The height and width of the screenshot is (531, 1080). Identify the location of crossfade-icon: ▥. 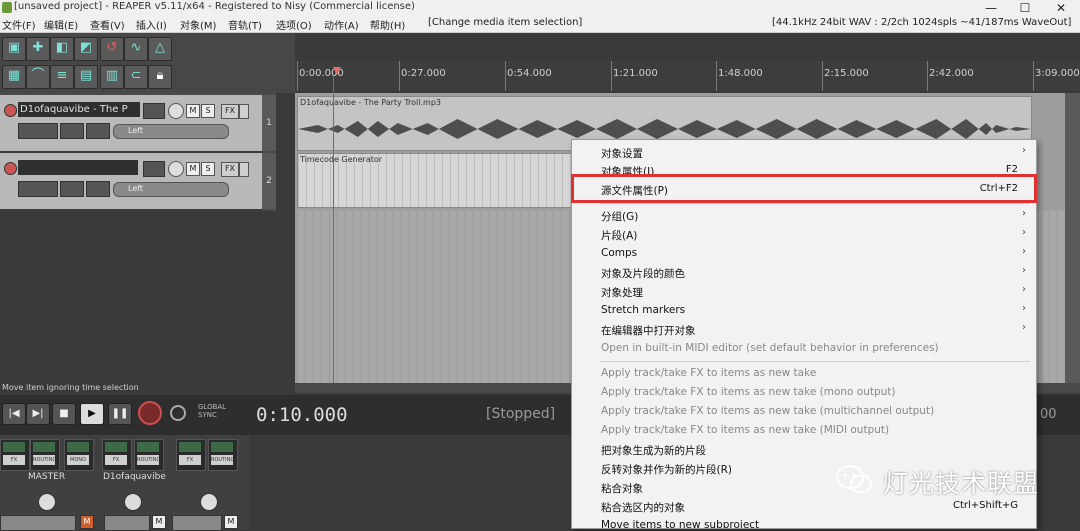
(112, 77).